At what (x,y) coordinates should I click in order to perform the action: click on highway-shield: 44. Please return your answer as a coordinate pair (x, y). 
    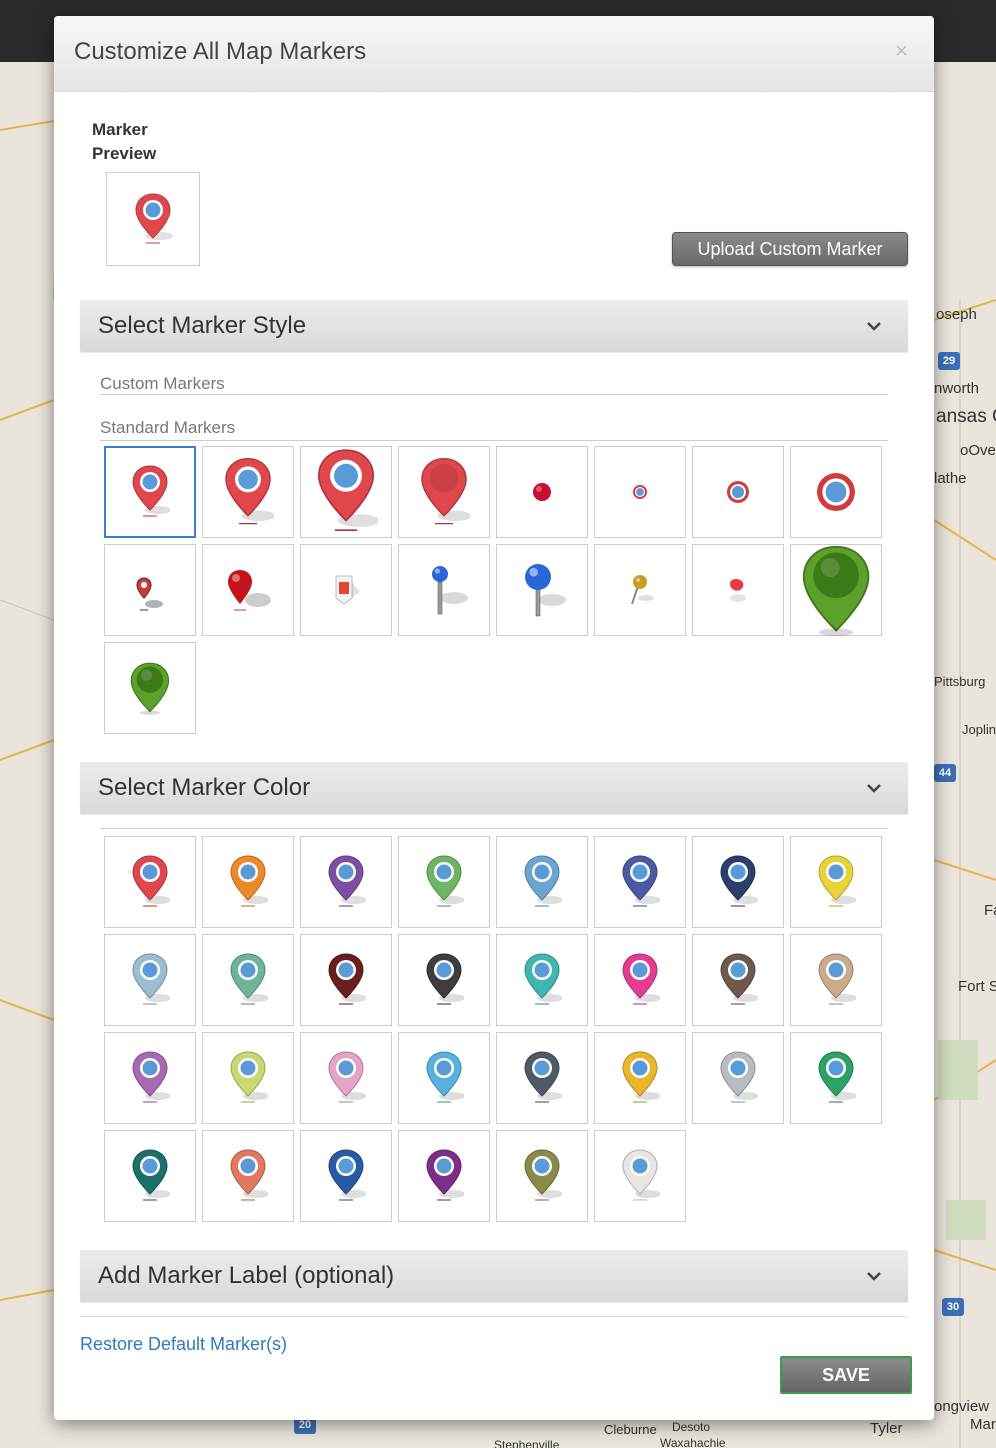
    Looking at the image, I should click on (945, 773).